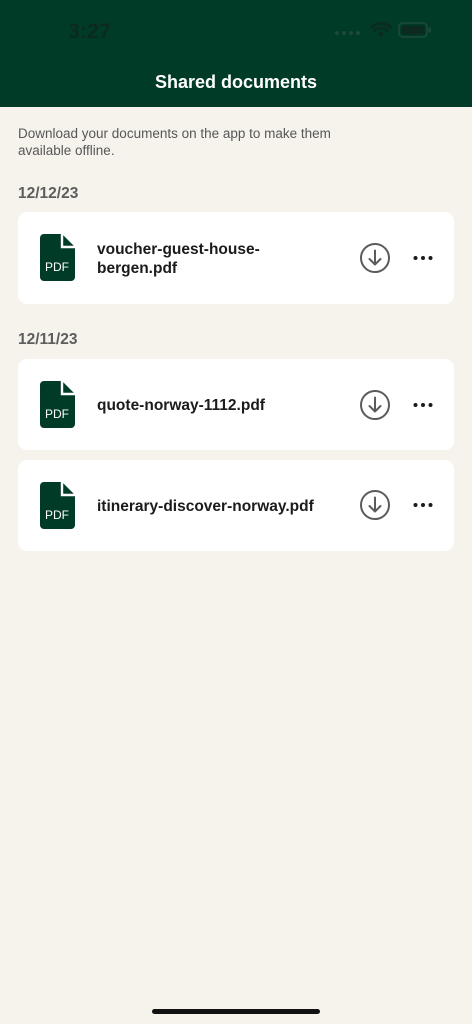  I want to click on document-name: itinerary-discover-norway.pdf, so click(205, 506).